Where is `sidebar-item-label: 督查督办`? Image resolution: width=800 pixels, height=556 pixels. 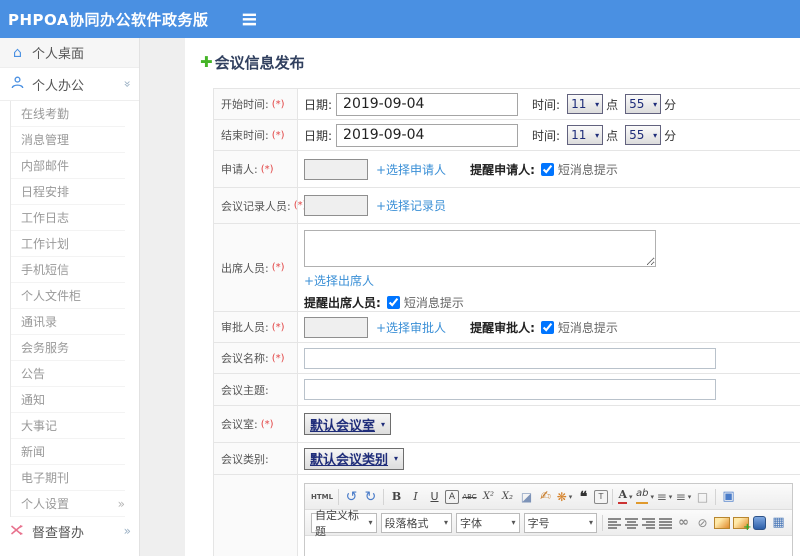
sidebar-item-label: 督查督办 is located at coordinates (58, 533).